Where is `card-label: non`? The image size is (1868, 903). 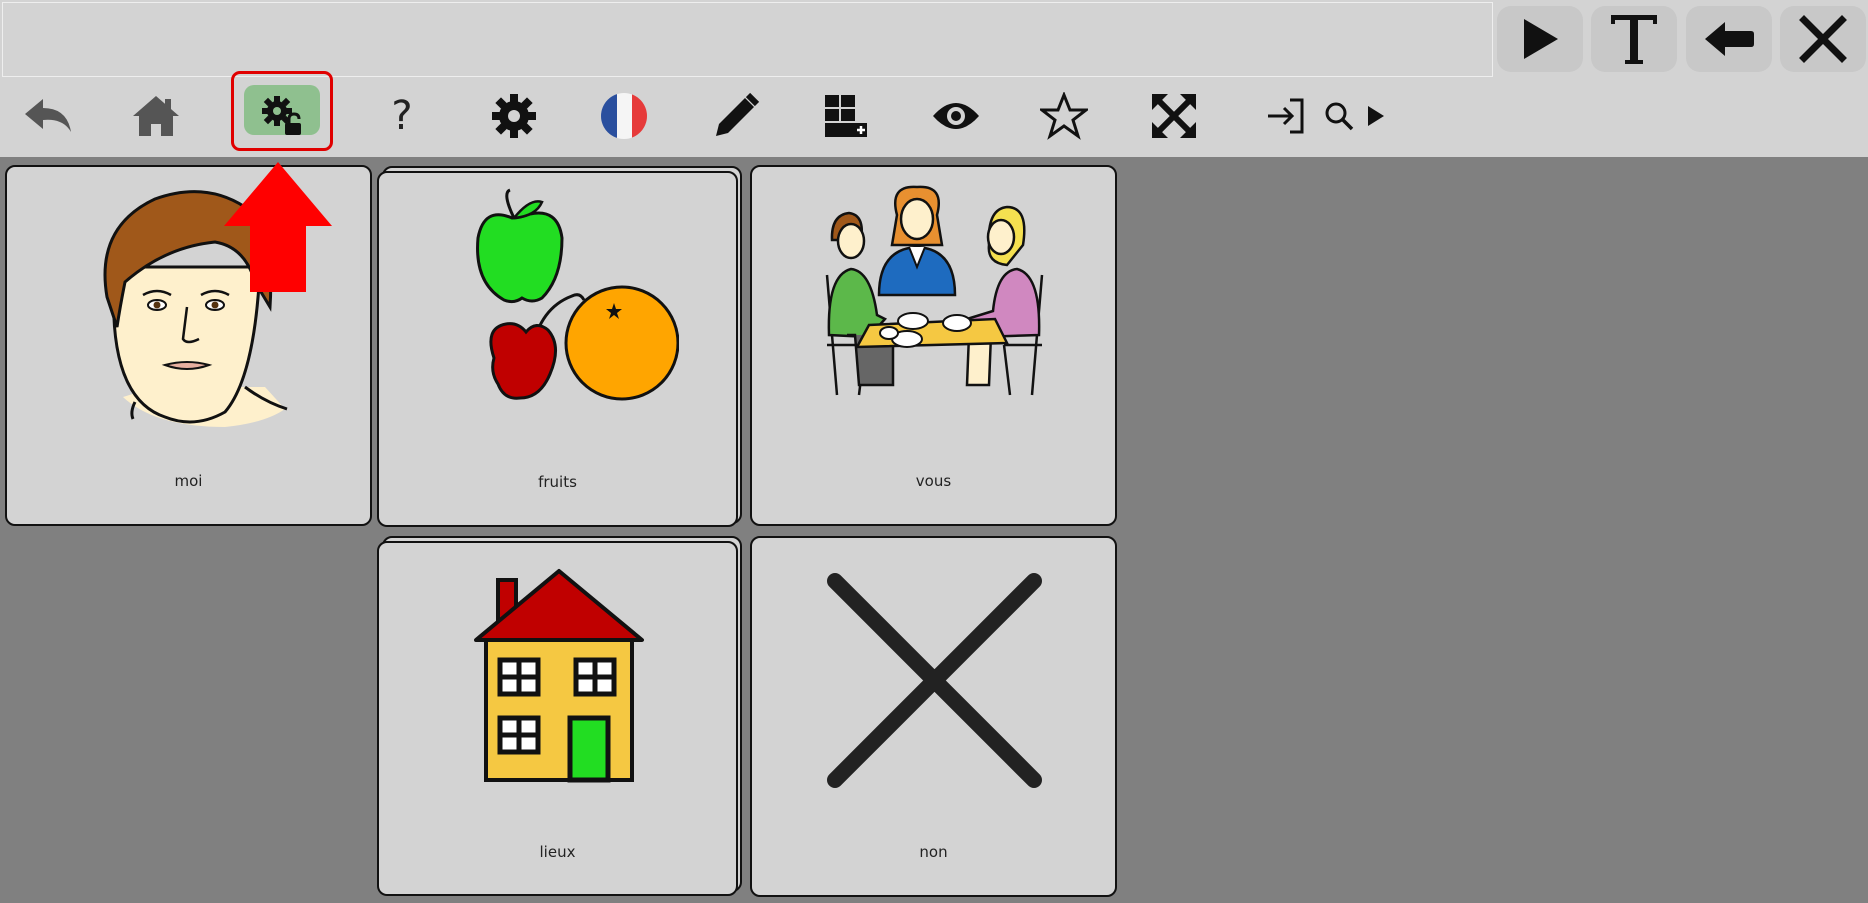
card-label: non is located at coordinates (933, 852).